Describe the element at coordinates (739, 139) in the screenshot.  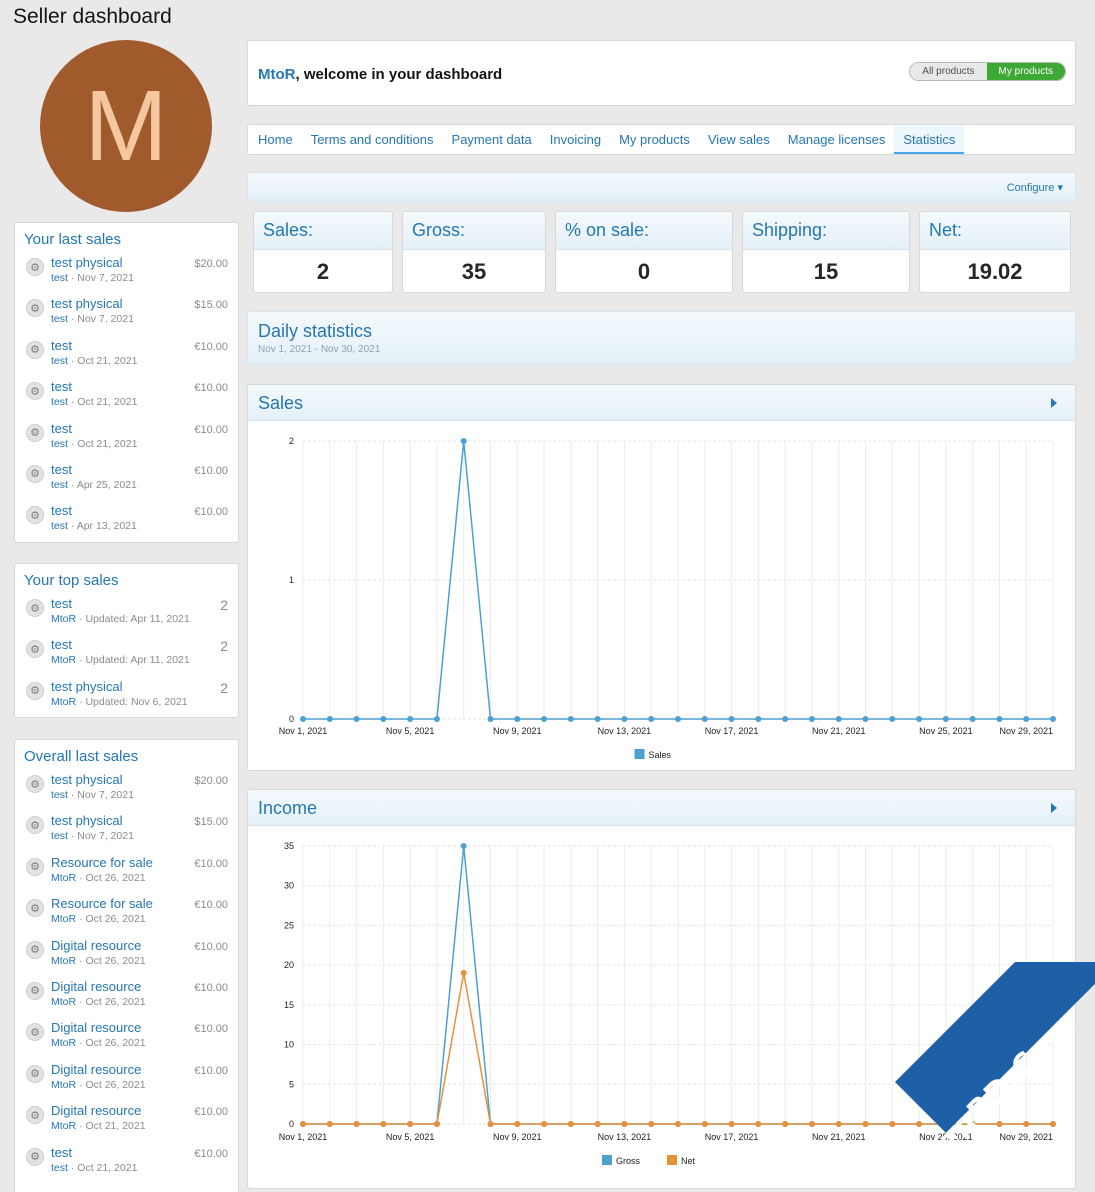
I see `tab-view-sales: View sales` at that location.